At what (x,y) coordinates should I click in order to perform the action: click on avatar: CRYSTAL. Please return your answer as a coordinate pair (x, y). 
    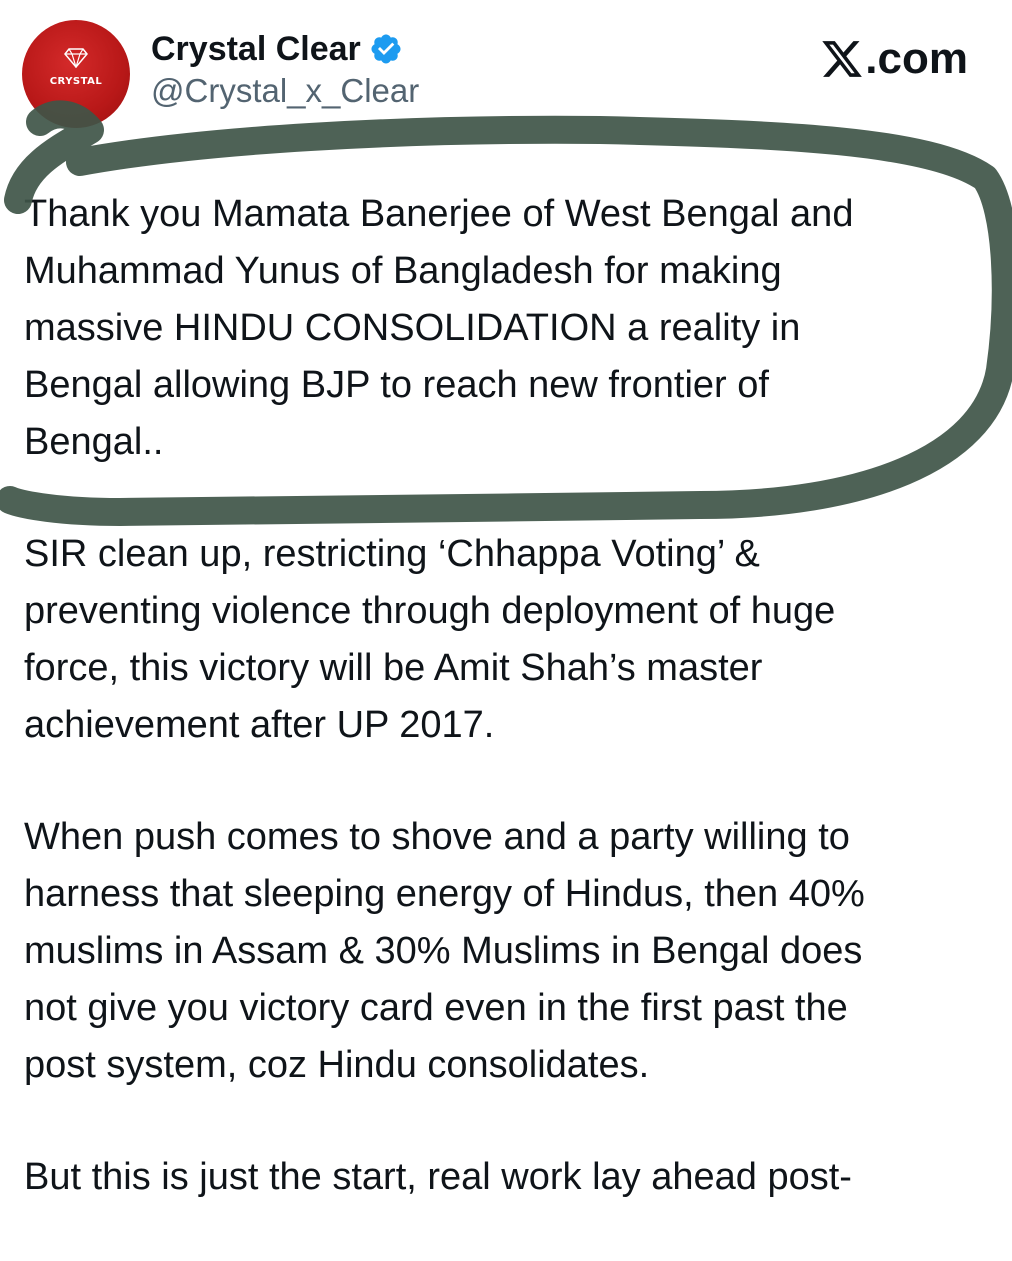
    Looking at the image, I should click on (76, 74).